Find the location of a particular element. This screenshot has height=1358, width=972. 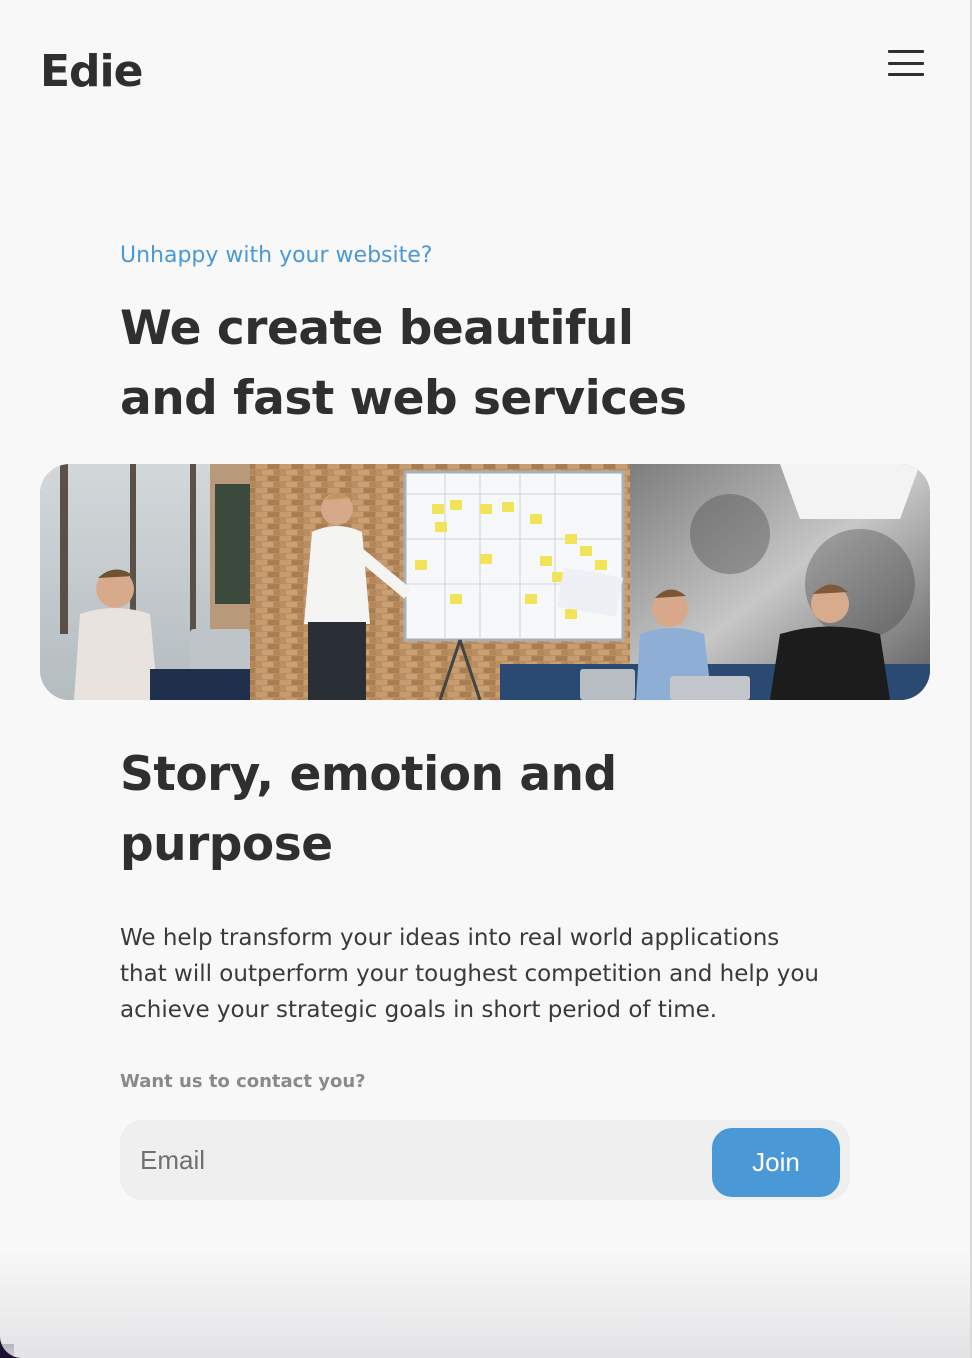

hamburger-menu-icon is located at coordinates (906, 63).